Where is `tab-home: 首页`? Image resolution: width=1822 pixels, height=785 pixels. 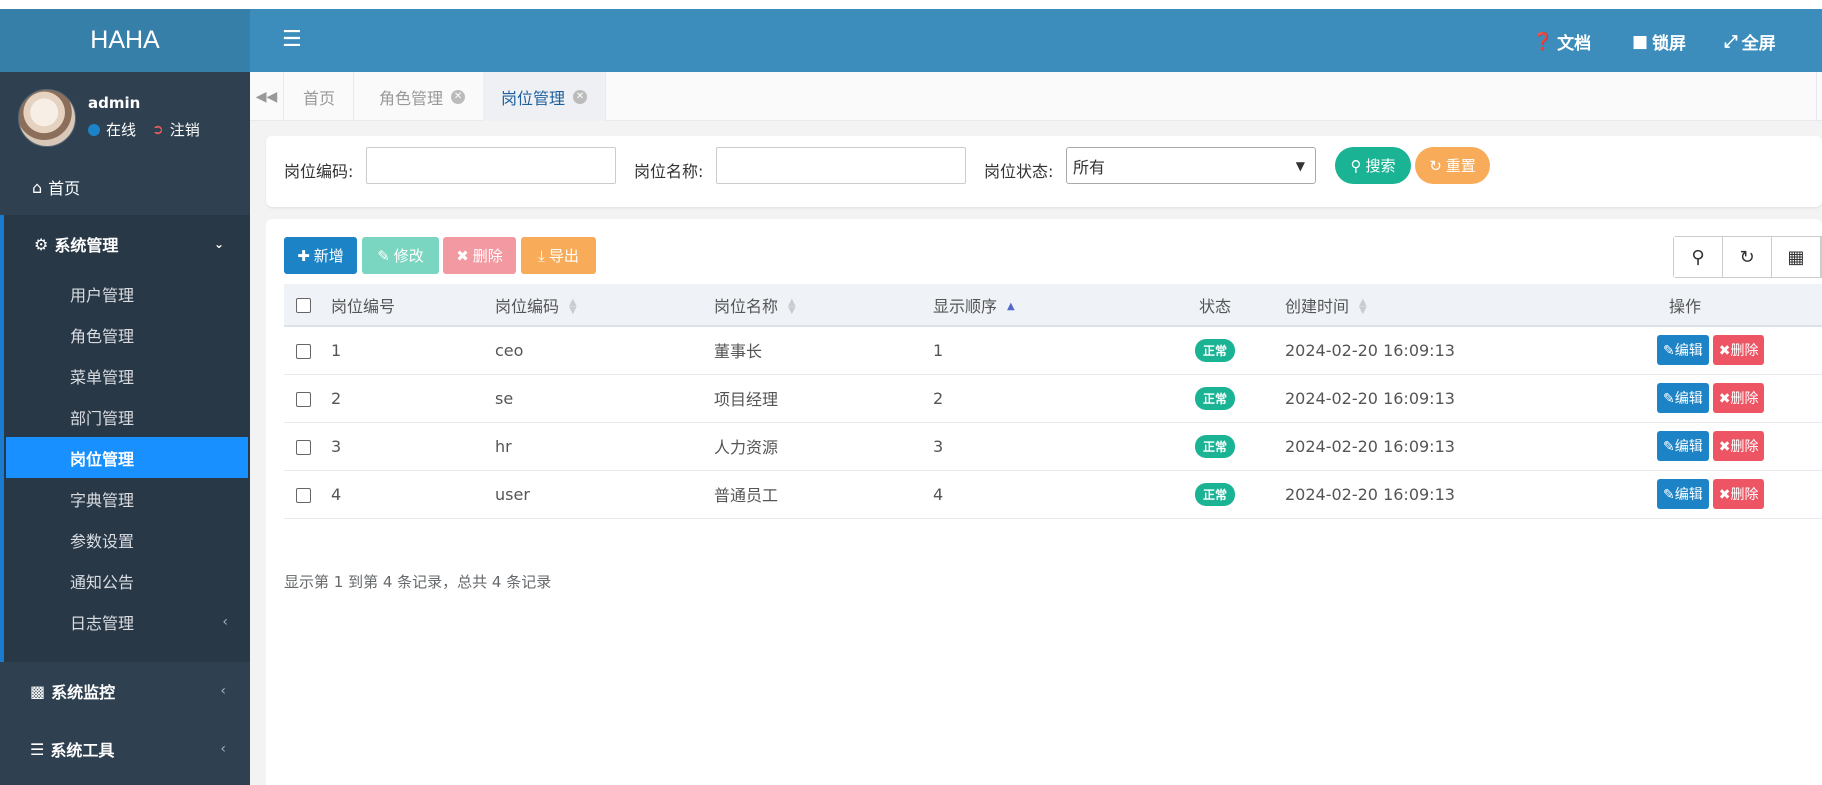 tab-home: 首页 is located at coordinates (320, 96).